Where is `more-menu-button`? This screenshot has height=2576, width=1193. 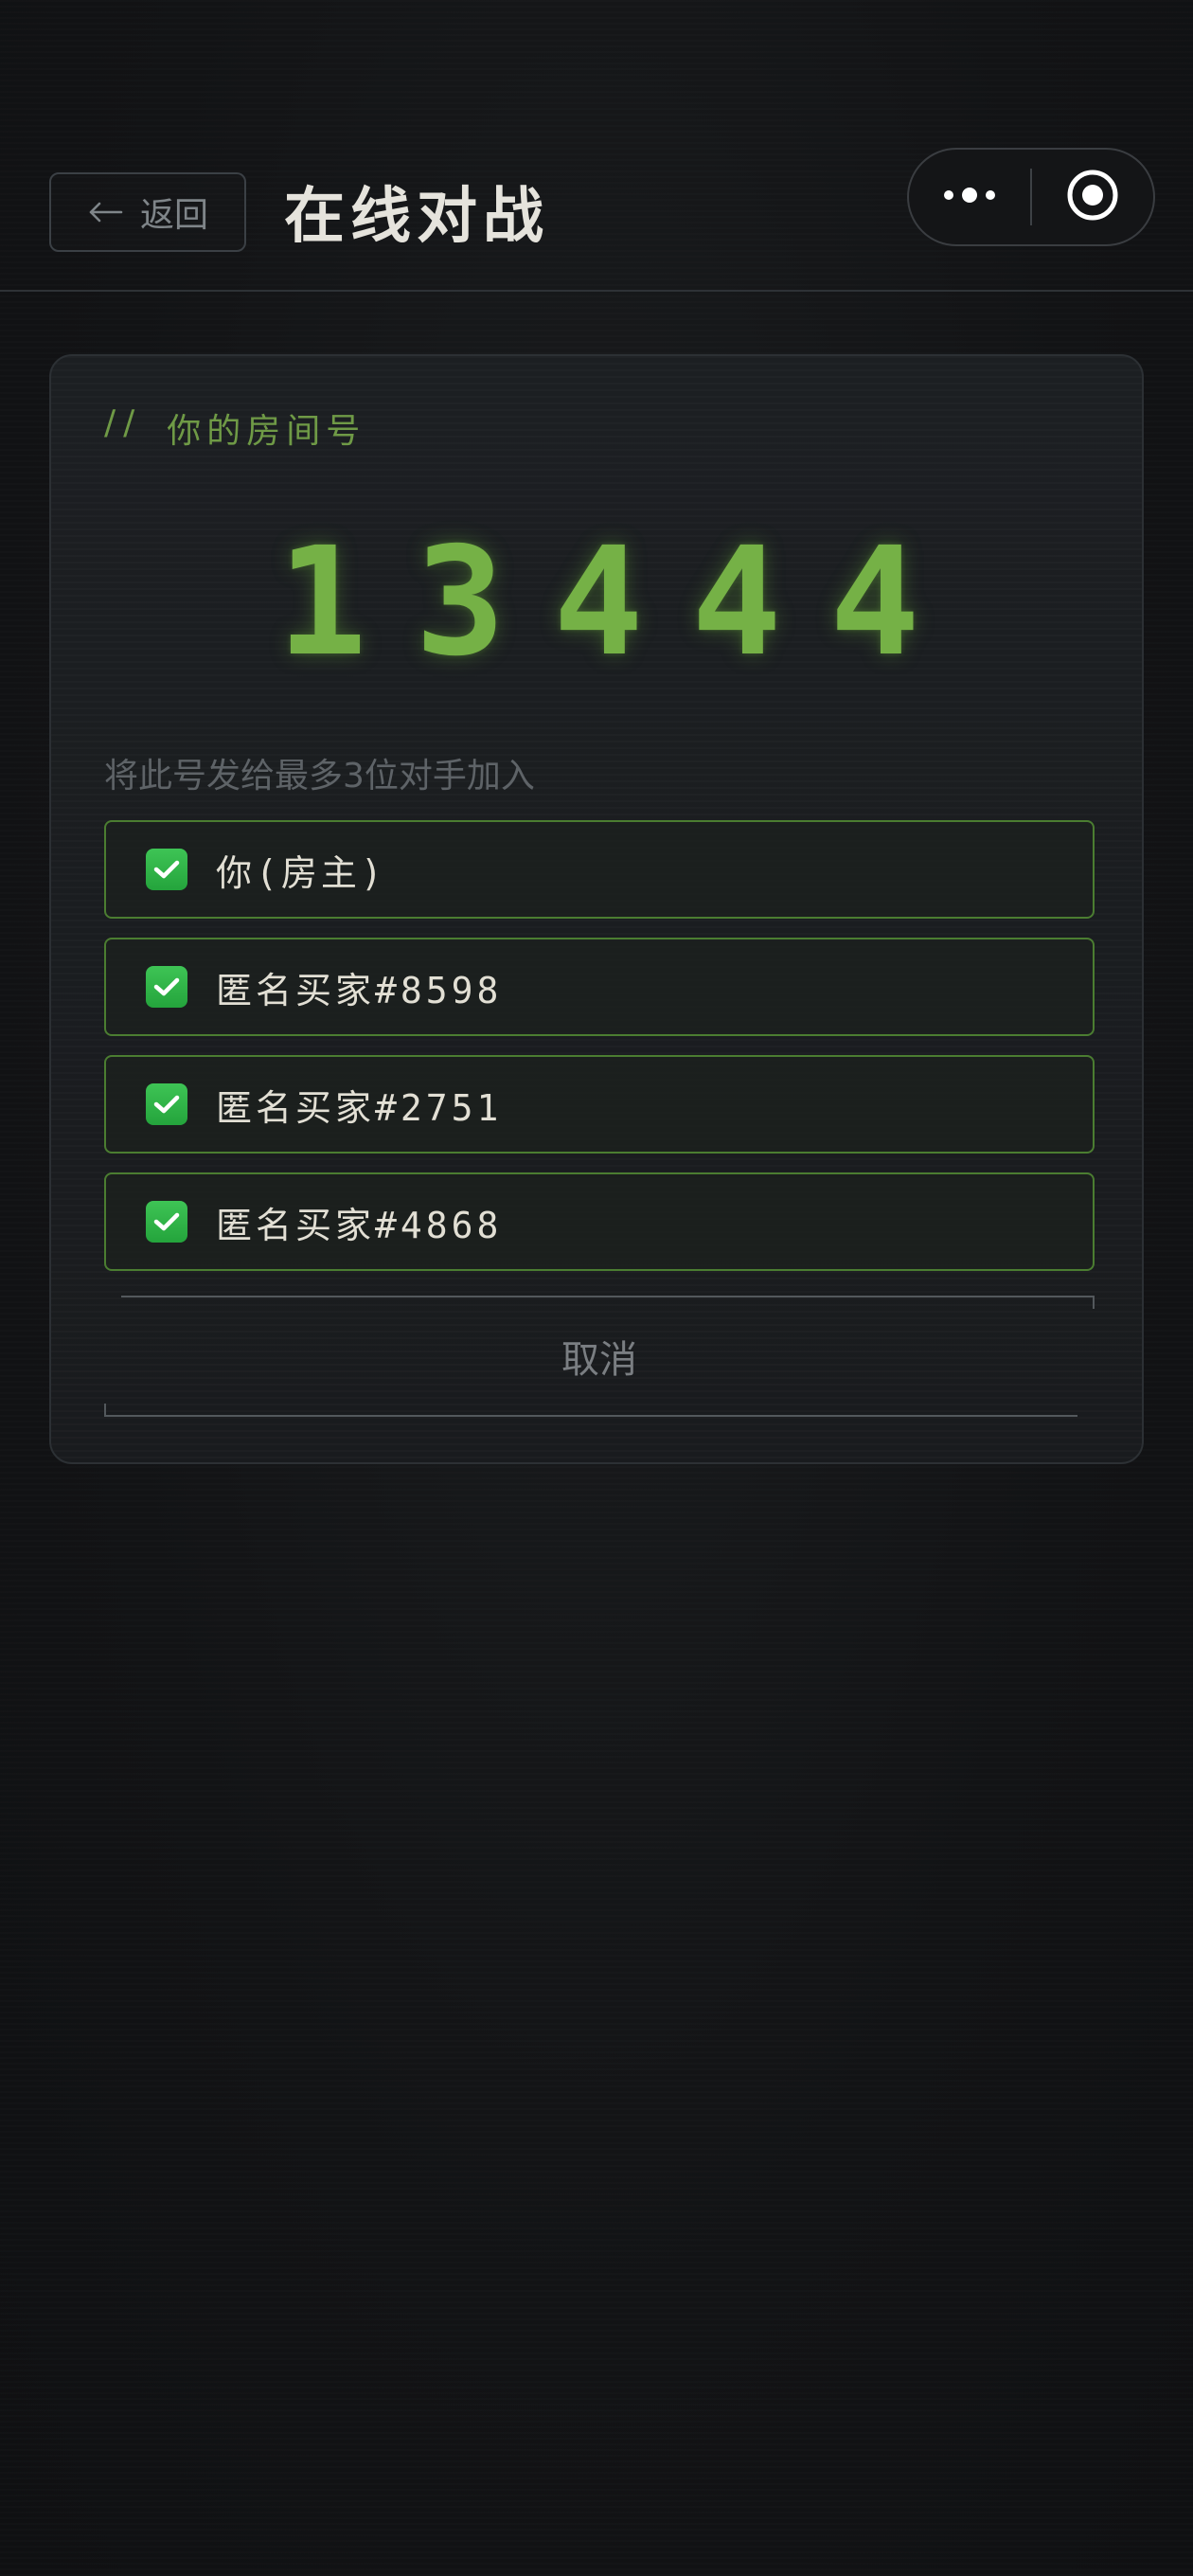
more-menu-button is located at coordinates (969, 197).